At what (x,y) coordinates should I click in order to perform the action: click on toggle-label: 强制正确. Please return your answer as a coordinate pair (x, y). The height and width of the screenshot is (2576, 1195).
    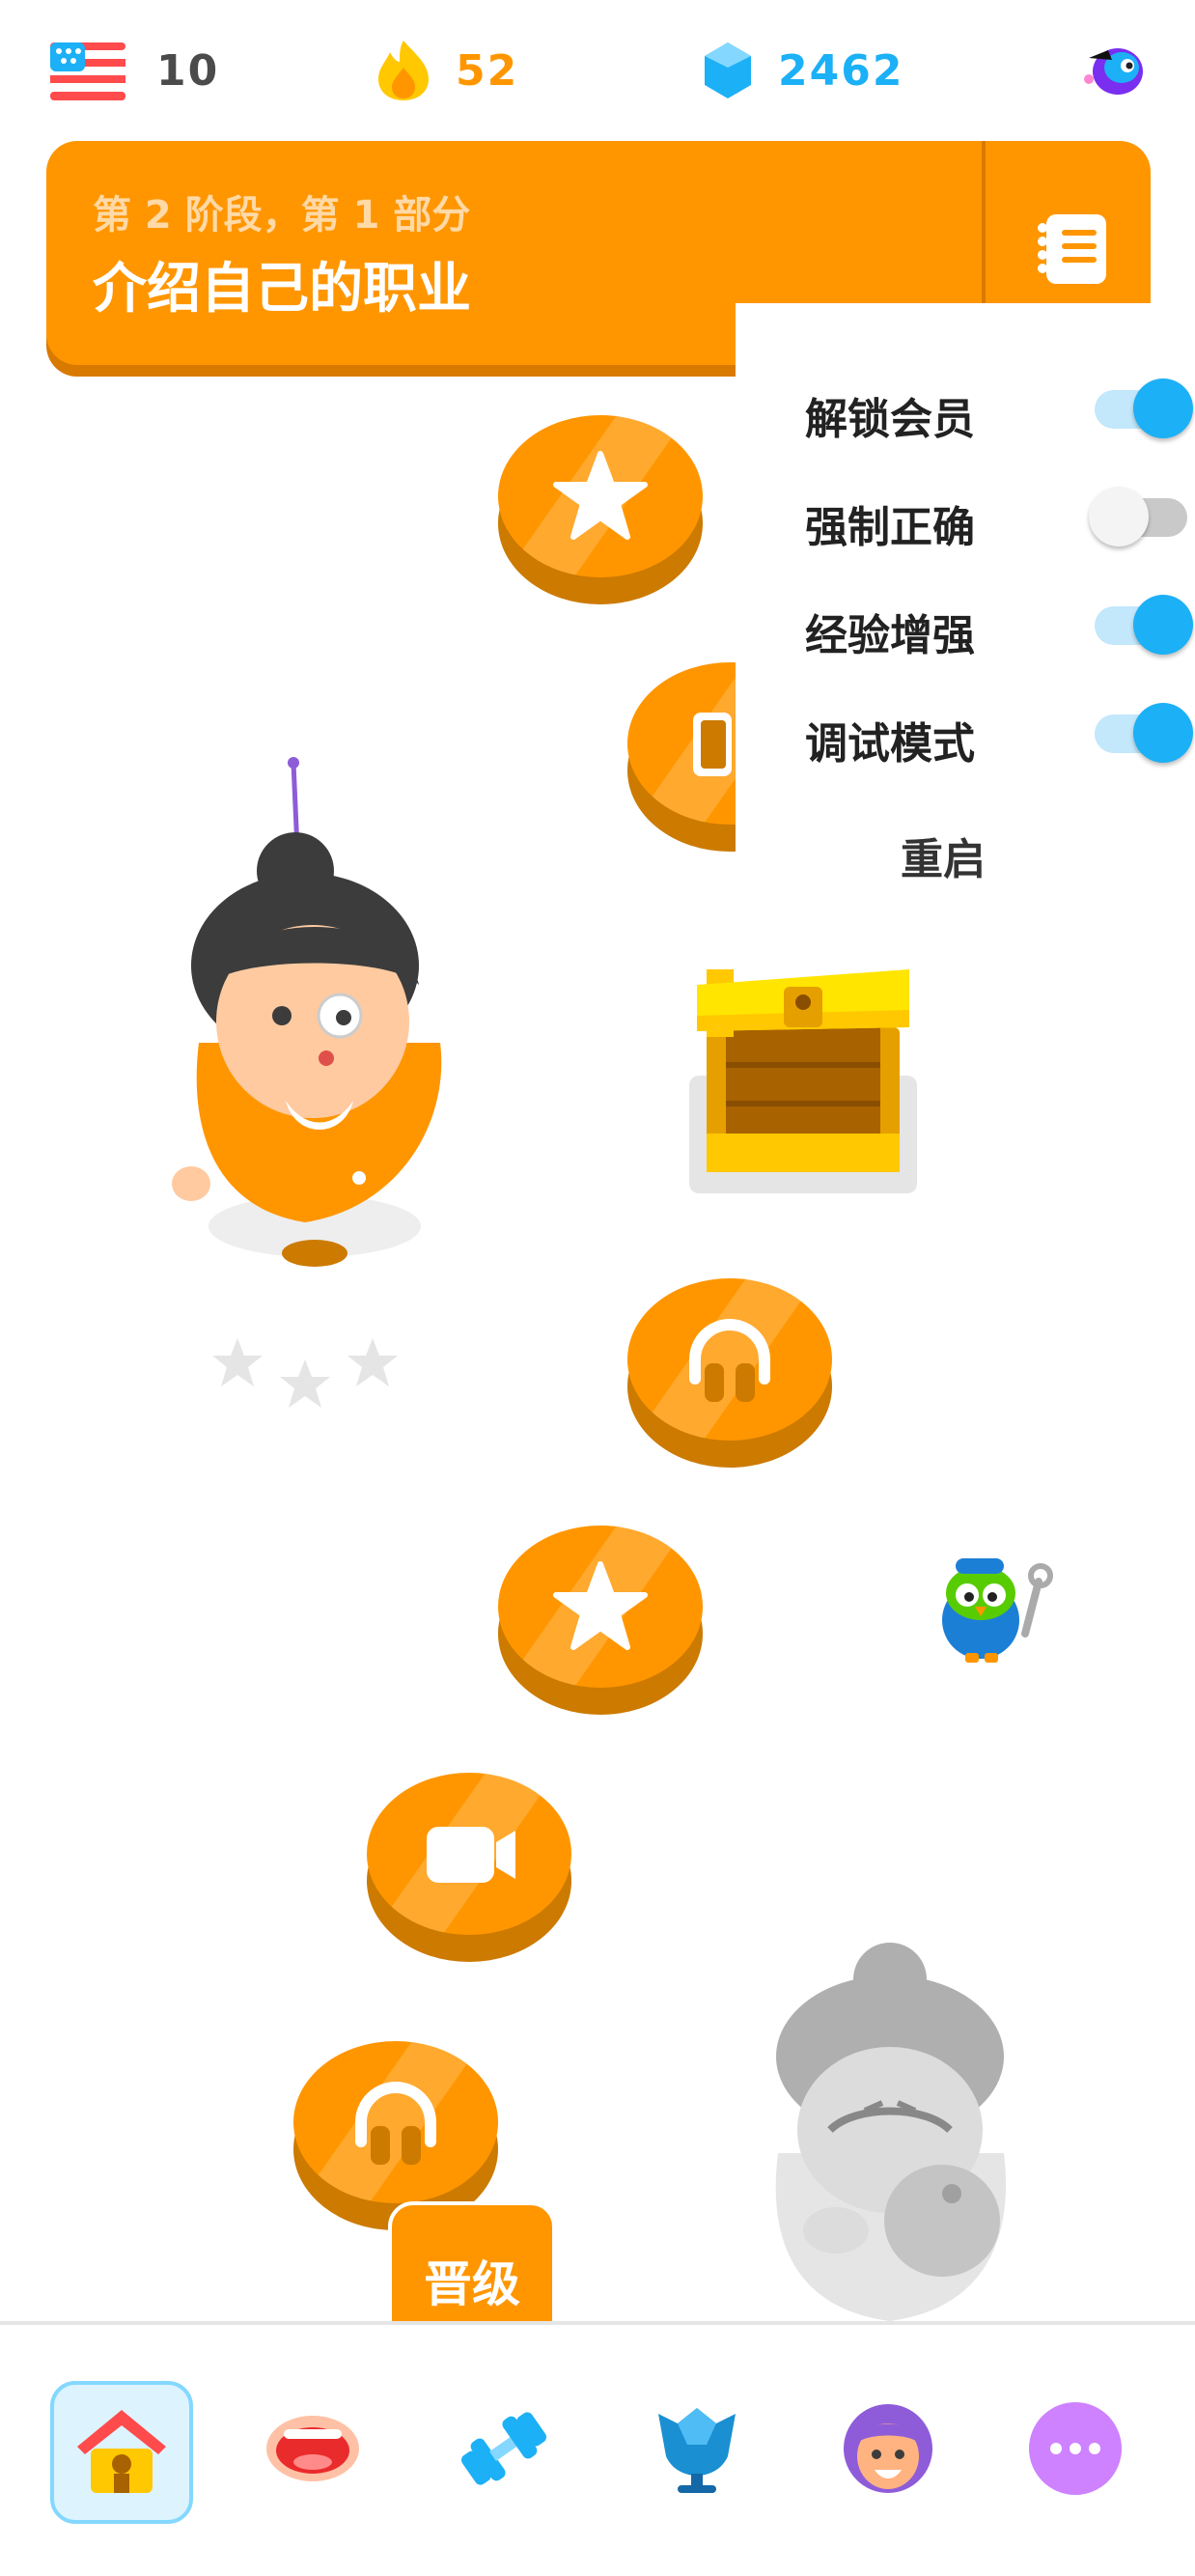
    Looking at the image, I should click on (890, 528).